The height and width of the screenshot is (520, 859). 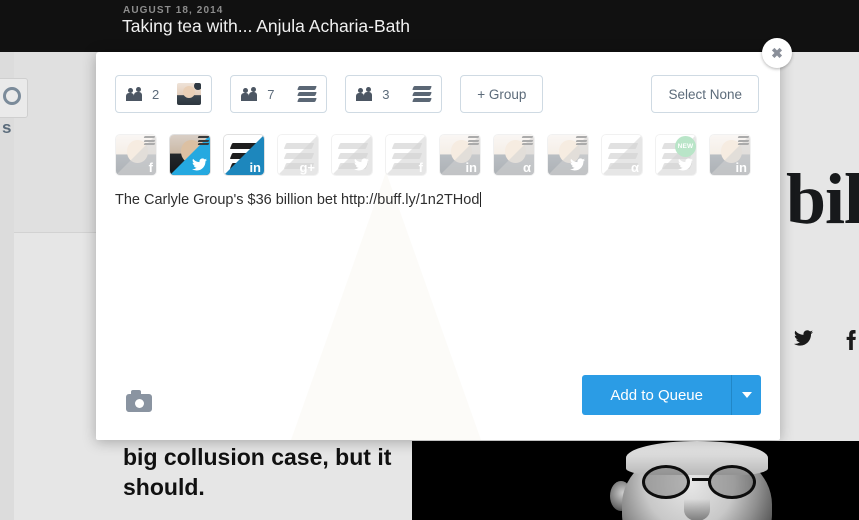 What do you see at coordinates (7, 127) in the screenshot?
I see `background-left-label: s` at bounding box center [7, 127].